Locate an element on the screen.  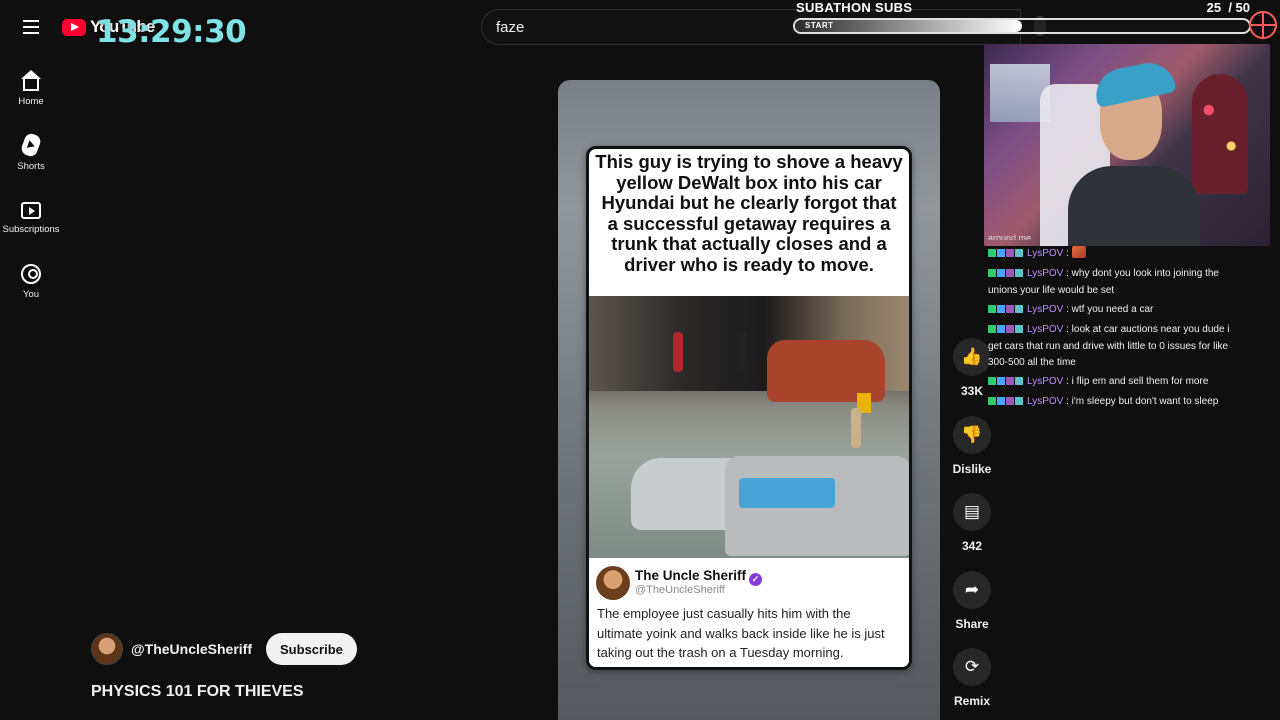
subathon-count: 25 / 50 is located at coordinates (1228, 7).